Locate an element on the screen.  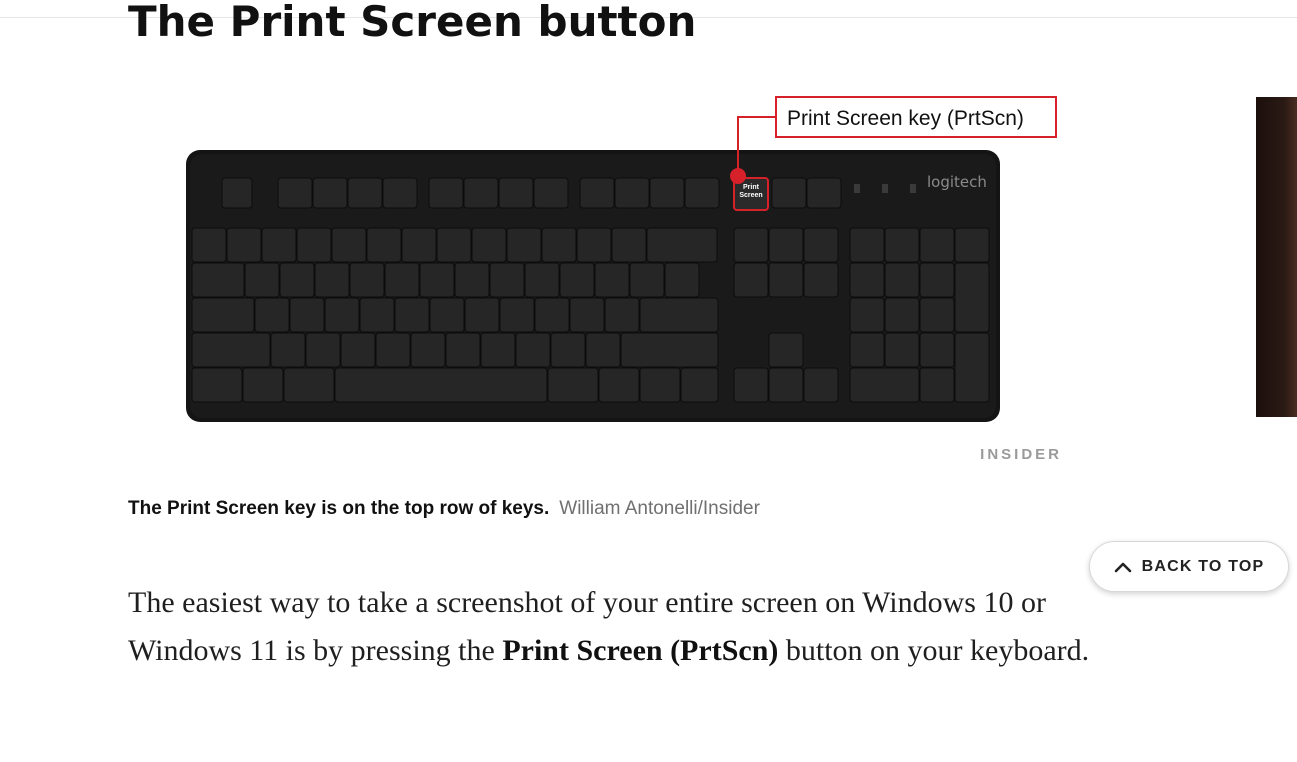
body-text-after: button on your keyboard. is located at coordinates (934, 650).